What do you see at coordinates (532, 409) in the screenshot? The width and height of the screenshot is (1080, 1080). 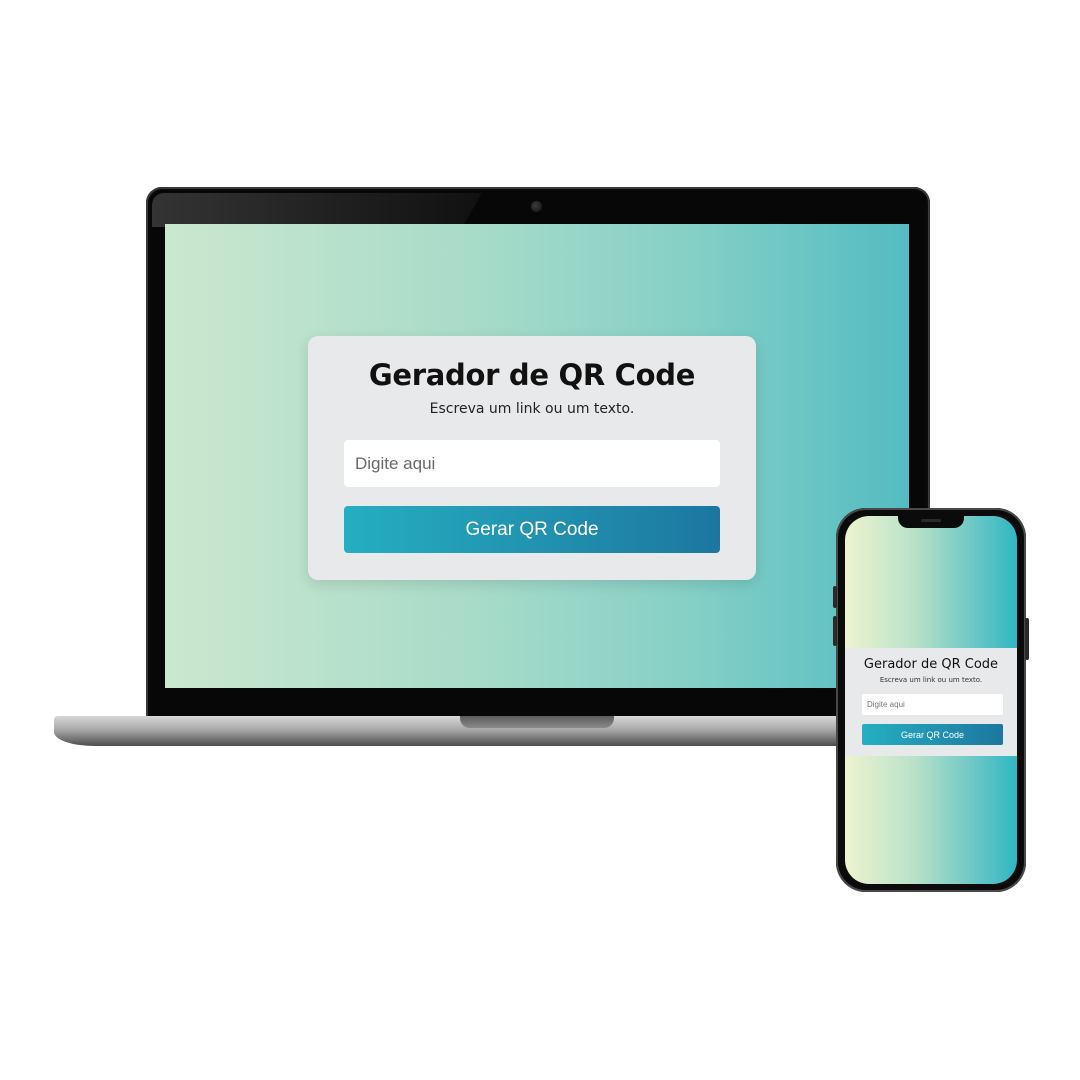 I see `page-subtitle: Escreva um link ou um texto.` at bounding box center [532, 409].